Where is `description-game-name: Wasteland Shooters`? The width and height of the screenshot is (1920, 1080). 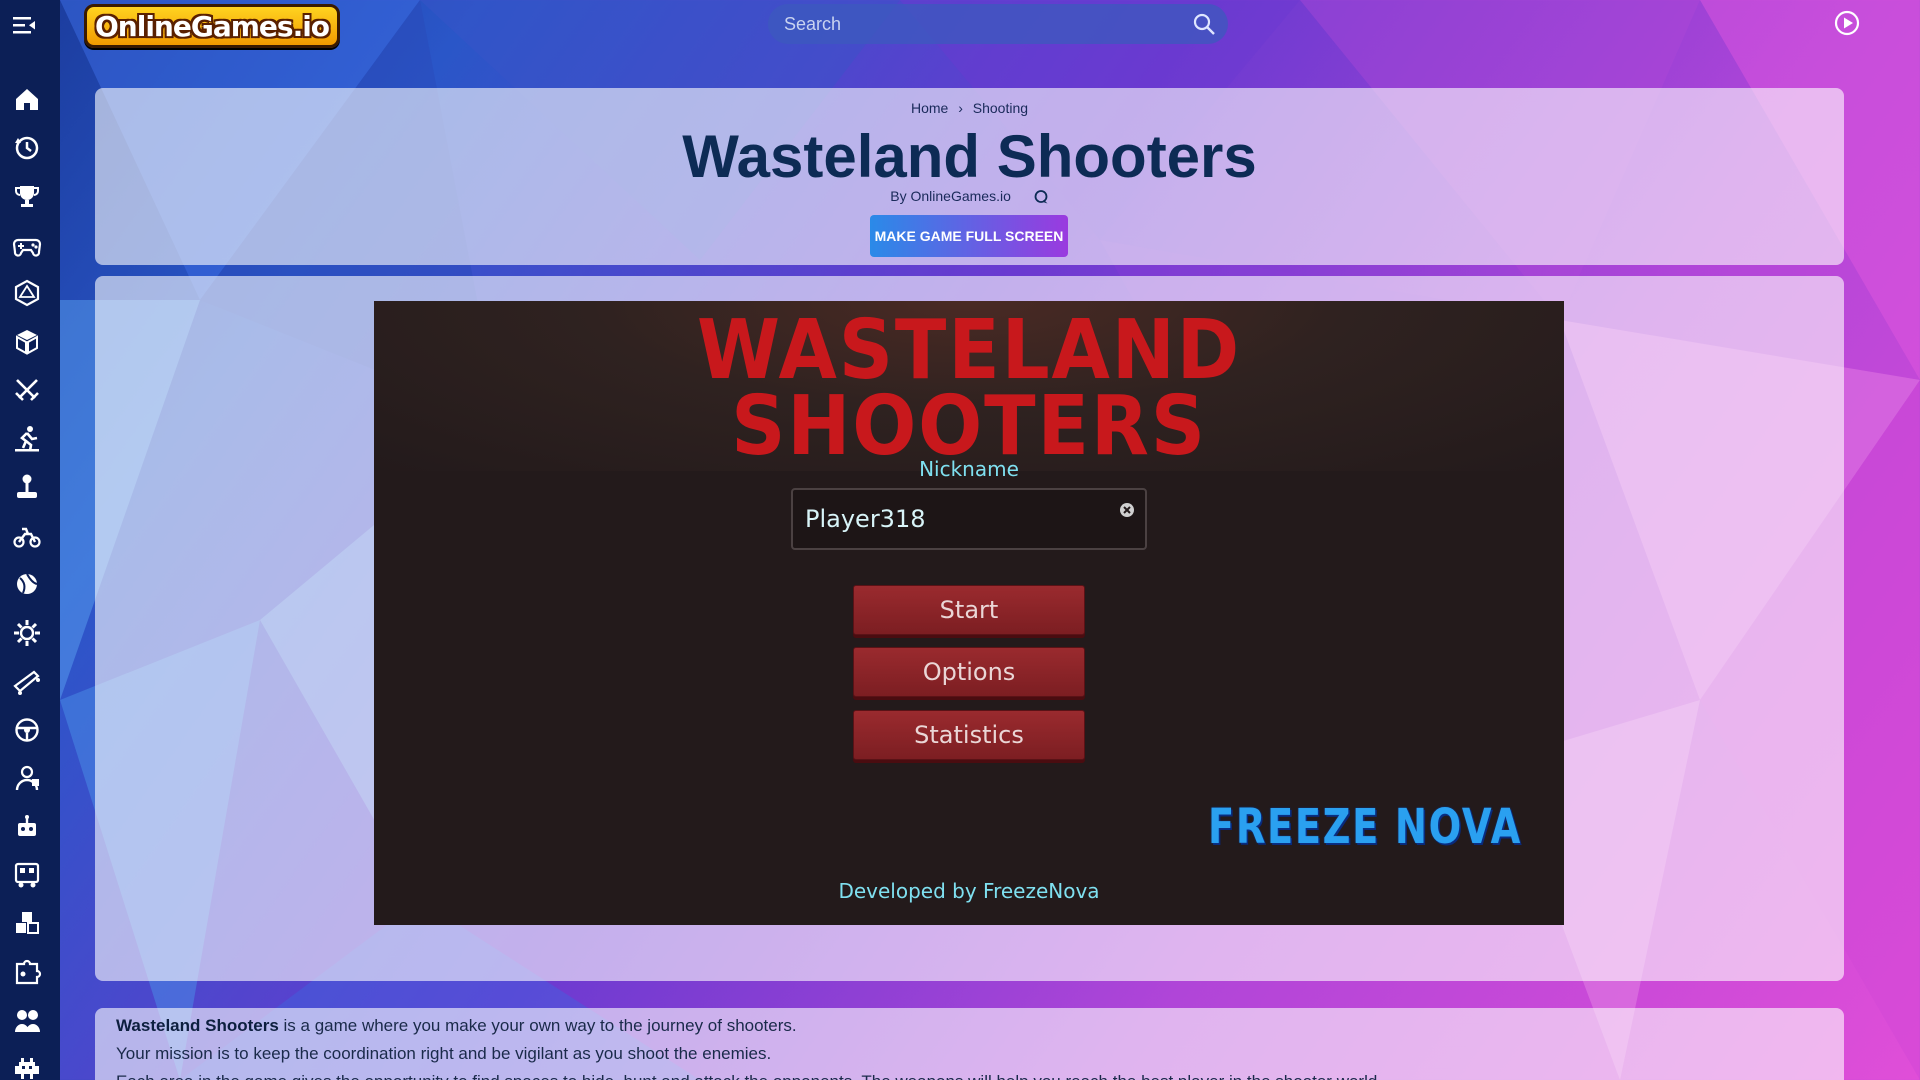
description-game-name: Wasteland Shooters is located at coordinates (197, 1025).